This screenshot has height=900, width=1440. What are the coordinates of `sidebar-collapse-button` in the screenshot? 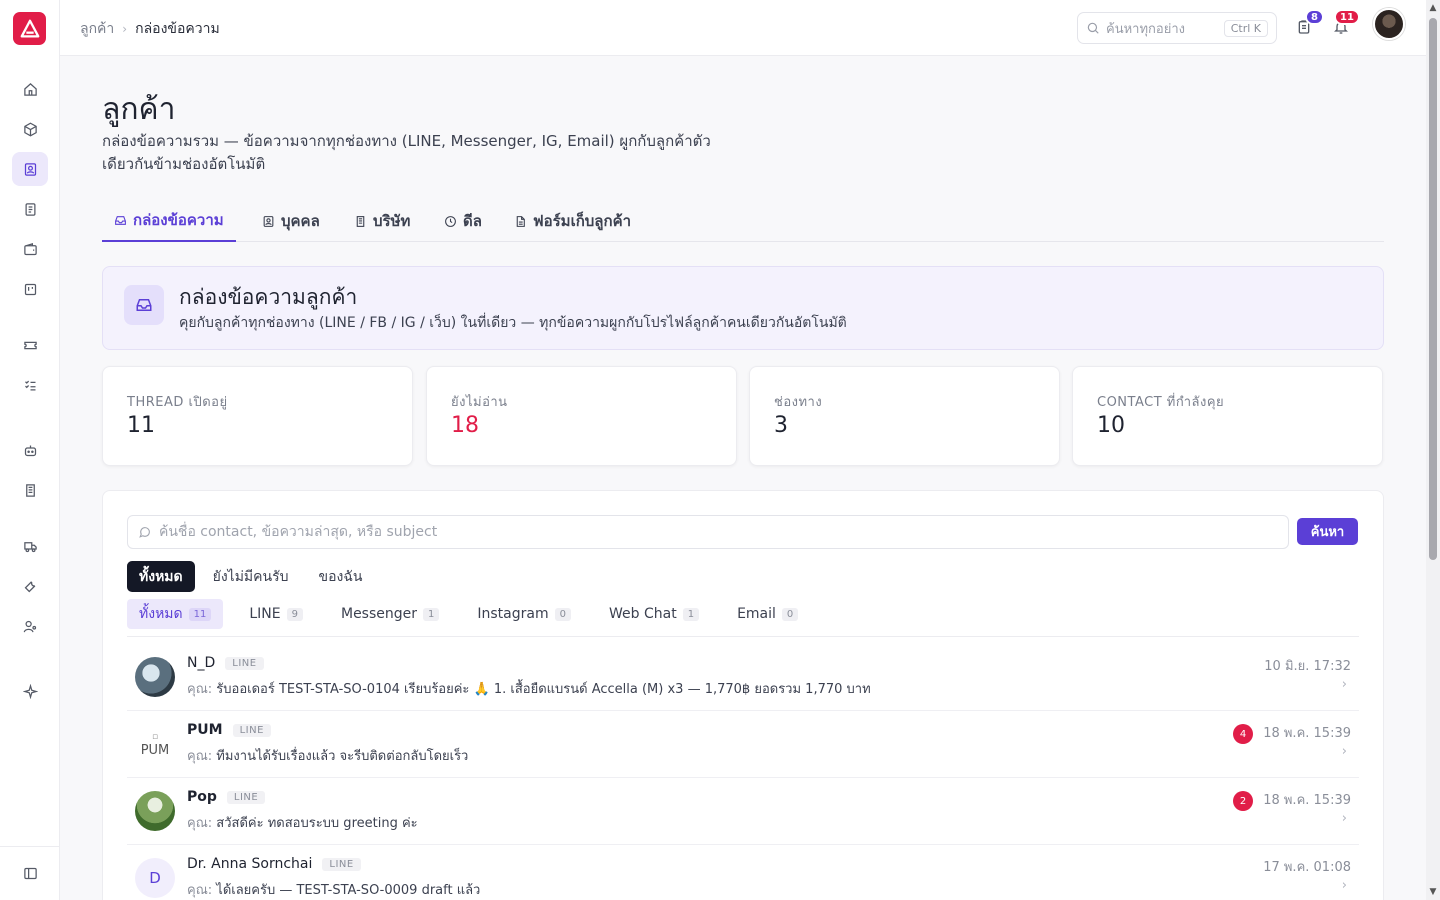 It's located at (30, 873).